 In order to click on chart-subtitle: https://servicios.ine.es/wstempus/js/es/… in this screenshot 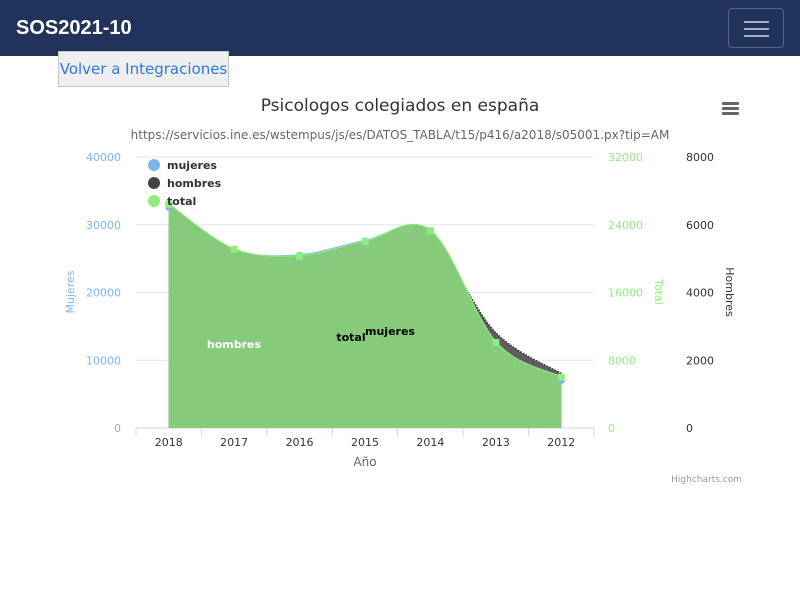, I will do `click(400, 135)`.